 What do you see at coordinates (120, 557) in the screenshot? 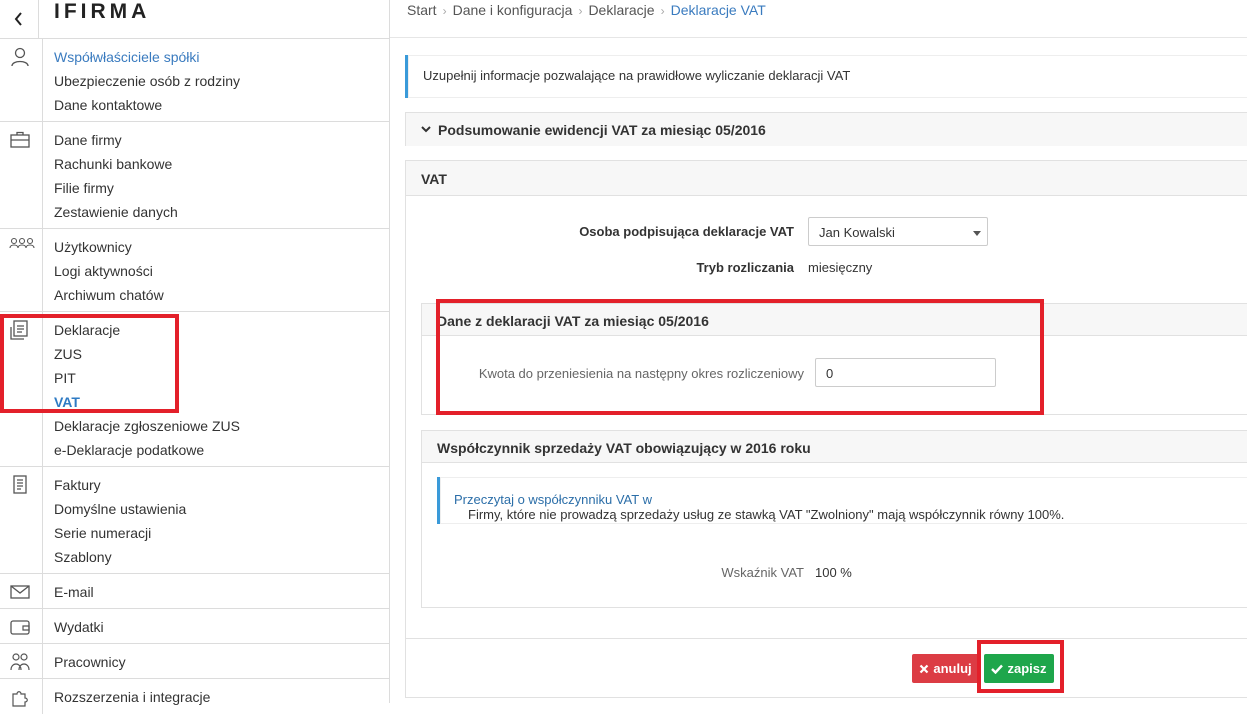
I see `sidebar-item-szablony: Szablony` at bounding box center [120, 557].